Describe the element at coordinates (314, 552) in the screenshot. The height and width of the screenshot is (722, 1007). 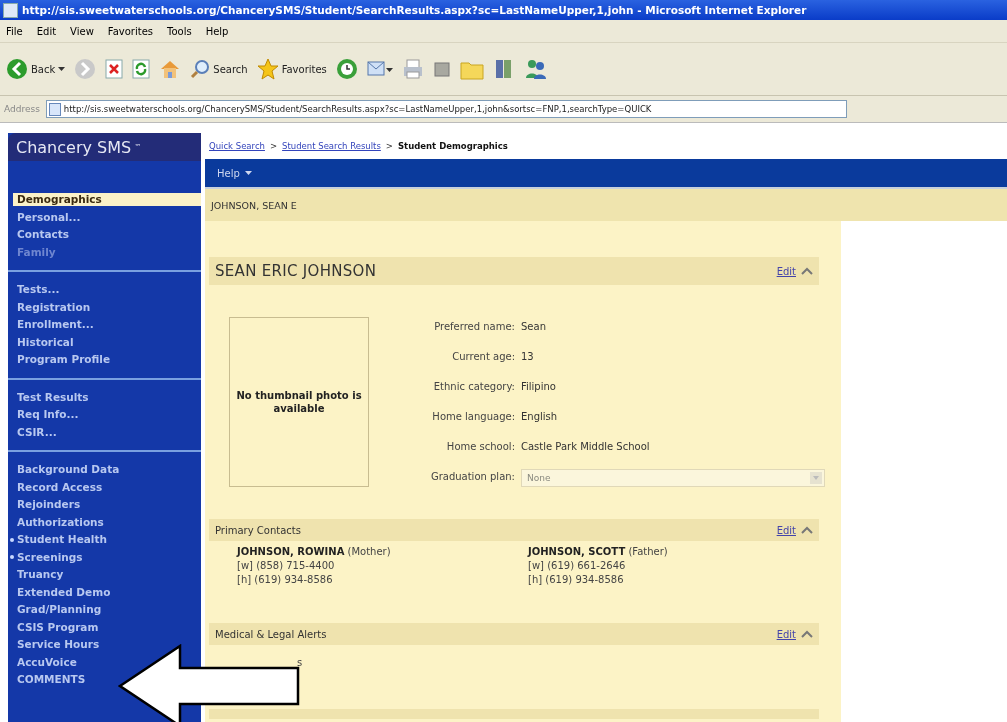
I see `contact-name: JOHNSON, ROWINA (Mother)` at that location.